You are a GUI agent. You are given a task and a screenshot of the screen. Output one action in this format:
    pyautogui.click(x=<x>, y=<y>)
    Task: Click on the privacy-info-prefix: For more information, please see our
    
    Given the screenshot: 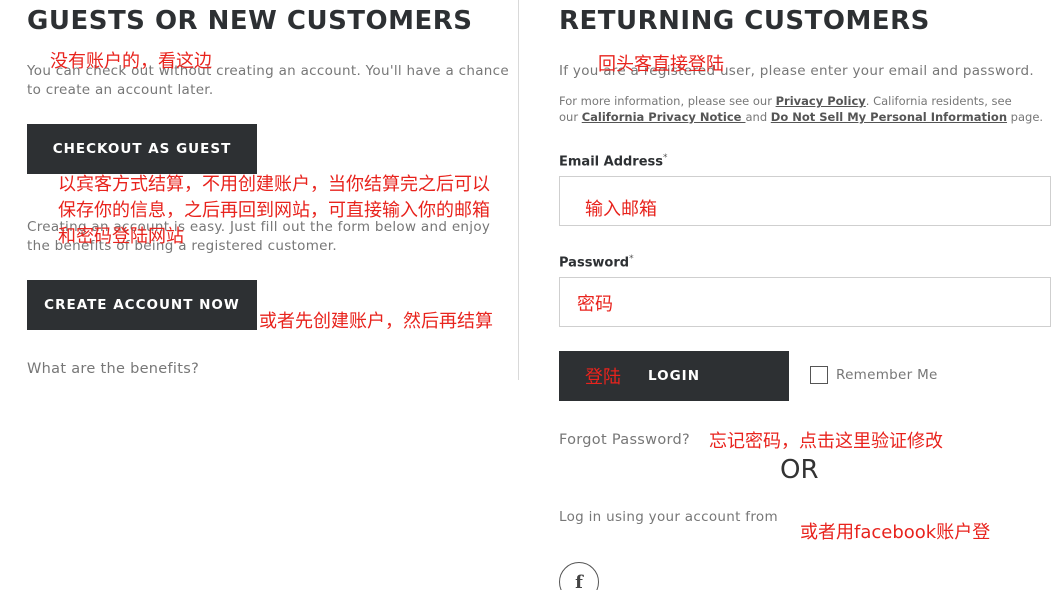 What is the action you would take?
    pyautogui.click(x=667, y=101)
    